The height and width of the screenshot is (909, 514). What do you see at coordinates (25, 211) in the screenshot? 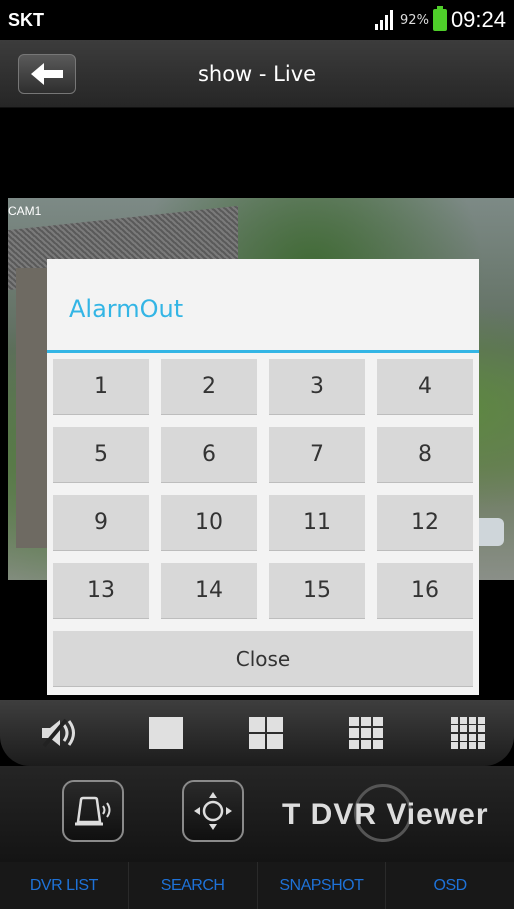
I see `camera-label: CAM1` at bounding box center [25, 211].